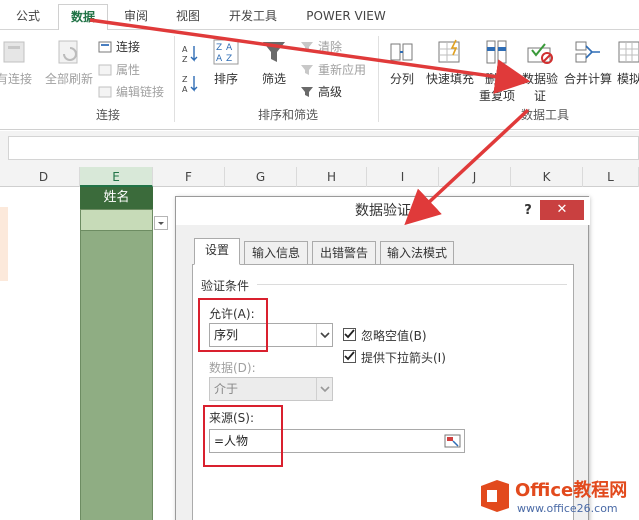 This screenshot has height=520, width=639. What do you see at coordinates (310, 56) in the screenshot?
I see `arrow-tab-to-validation` at bounding box center [310, 56].